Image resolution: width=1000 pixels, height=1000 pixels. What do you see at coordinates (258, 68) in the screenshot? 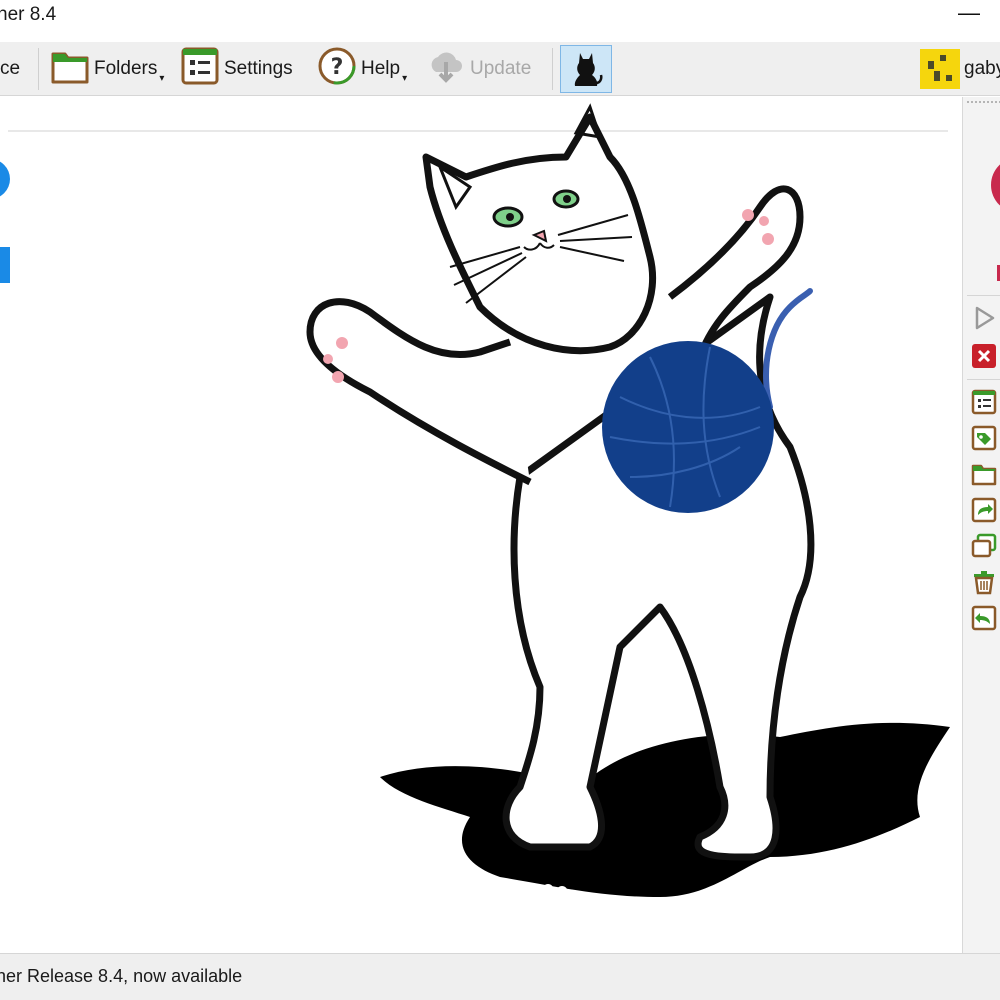
I see `settings-label: Settings` at bounding box center [258, 68].